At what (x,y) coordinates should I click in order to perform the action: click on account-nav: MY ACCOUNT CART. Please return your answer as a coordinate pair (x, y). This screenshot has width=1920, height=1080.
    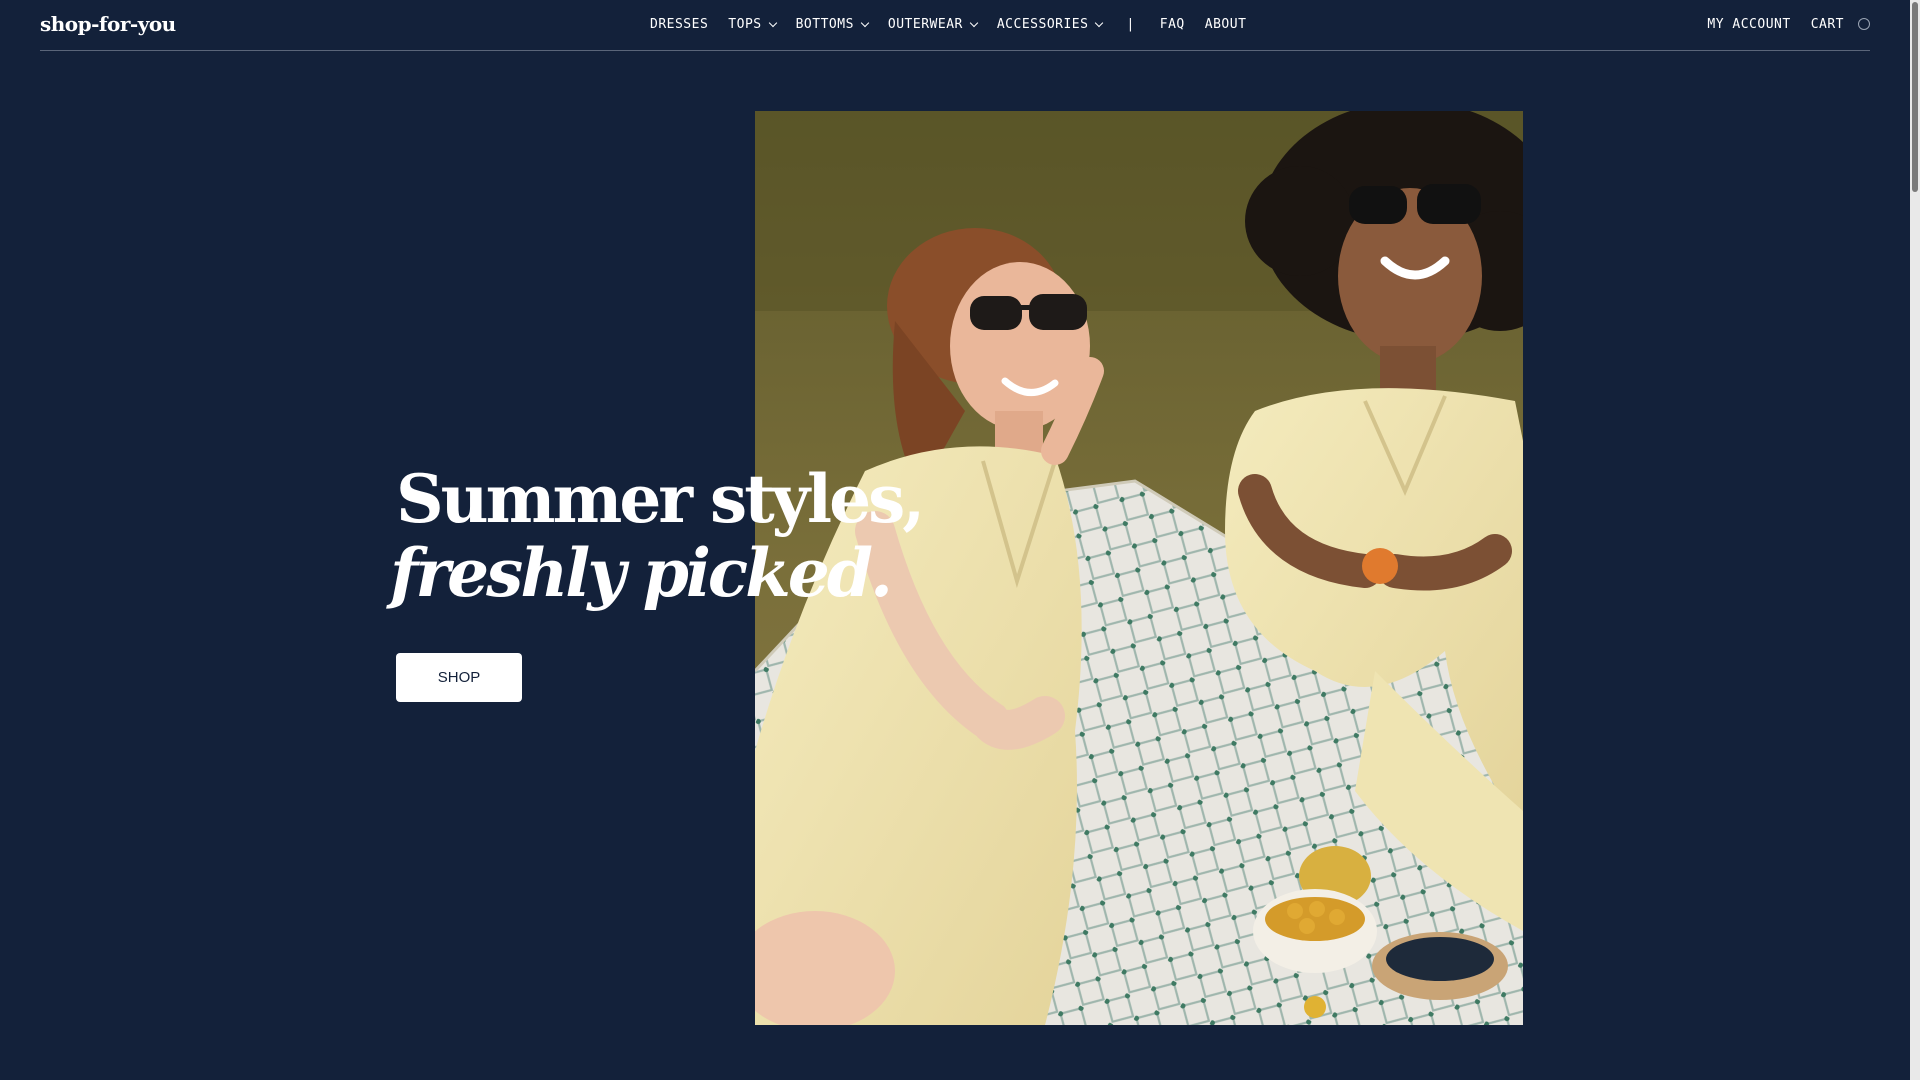
    Looking at the image, I should click on (1778, 24).